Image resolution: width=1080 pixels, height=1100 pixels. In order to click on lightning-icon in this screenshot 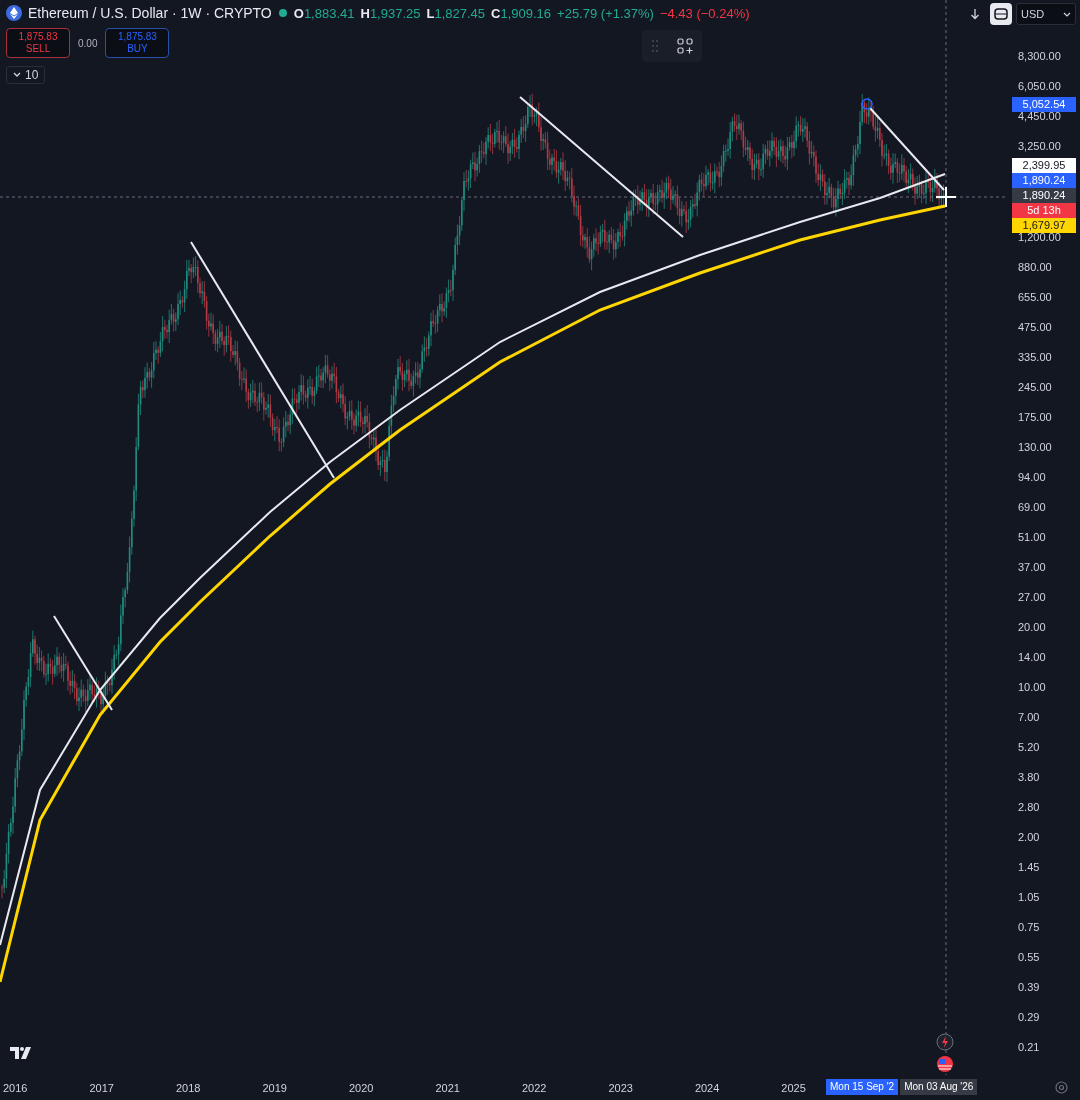, I will do `click(945, 1042)`.